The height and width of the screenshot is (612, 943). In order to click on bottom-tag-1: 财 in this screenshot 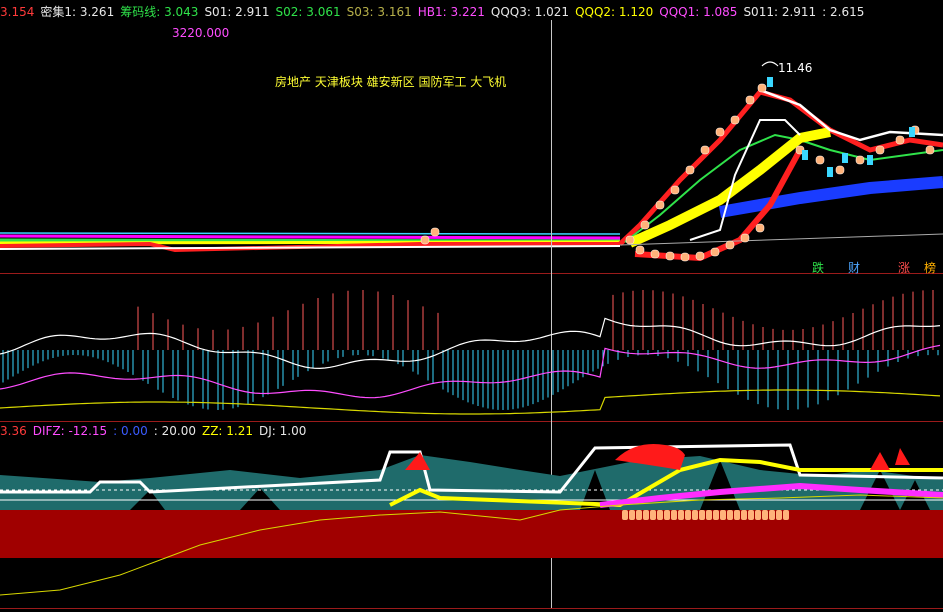, I will do `click(854, 268)`.